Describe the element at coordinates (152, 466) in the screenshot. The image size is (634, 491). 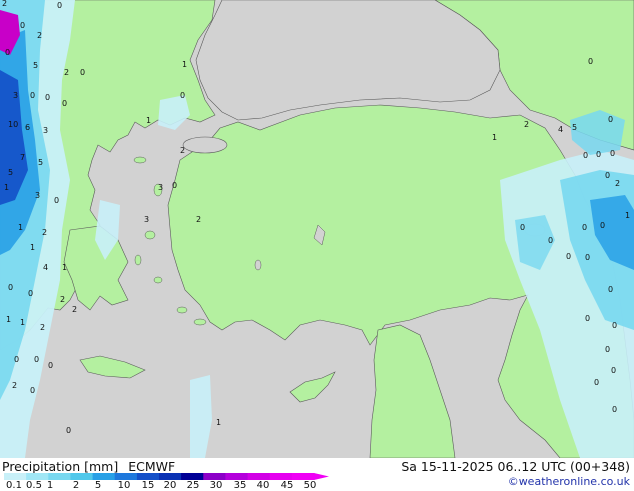
I see `model-name: ECMWF` at that location.